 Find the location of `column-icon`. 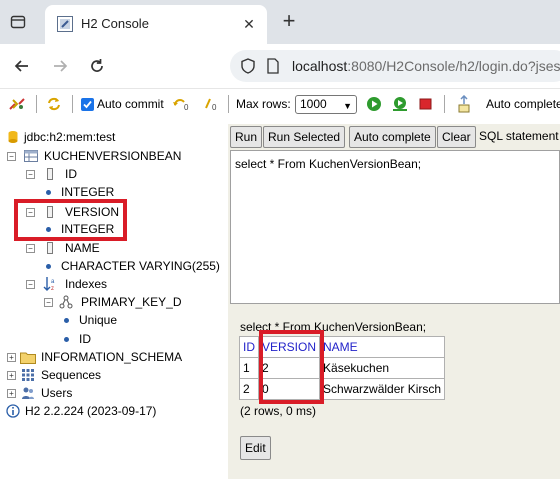

column-icon is located at coordinates (50, 174).